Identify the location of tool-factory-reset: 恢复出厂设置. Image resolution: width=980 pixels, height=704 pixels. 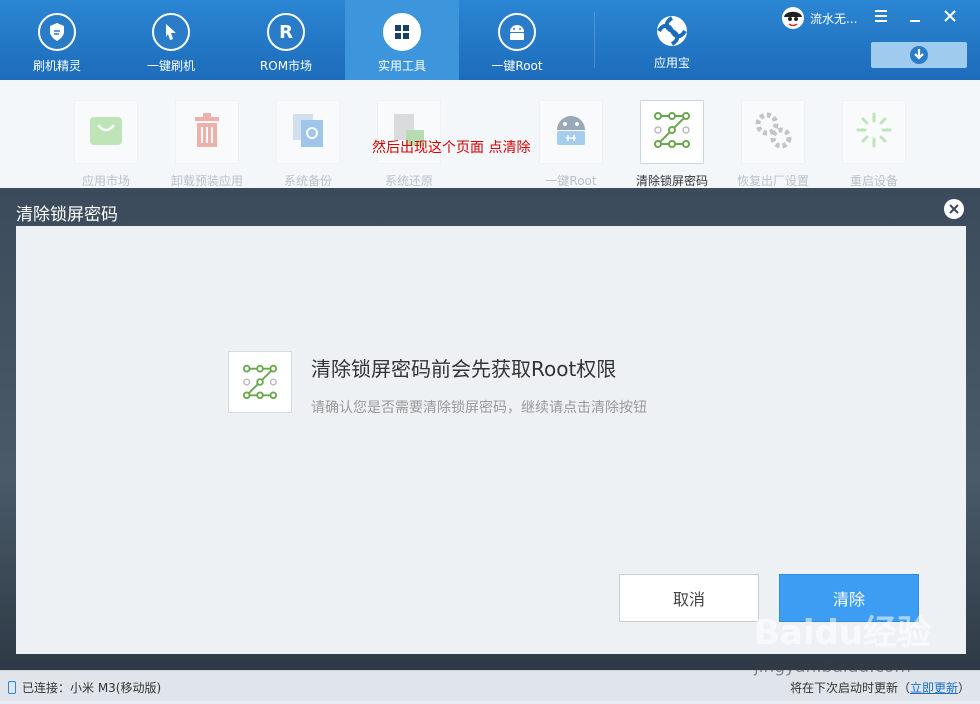
(773, 144).